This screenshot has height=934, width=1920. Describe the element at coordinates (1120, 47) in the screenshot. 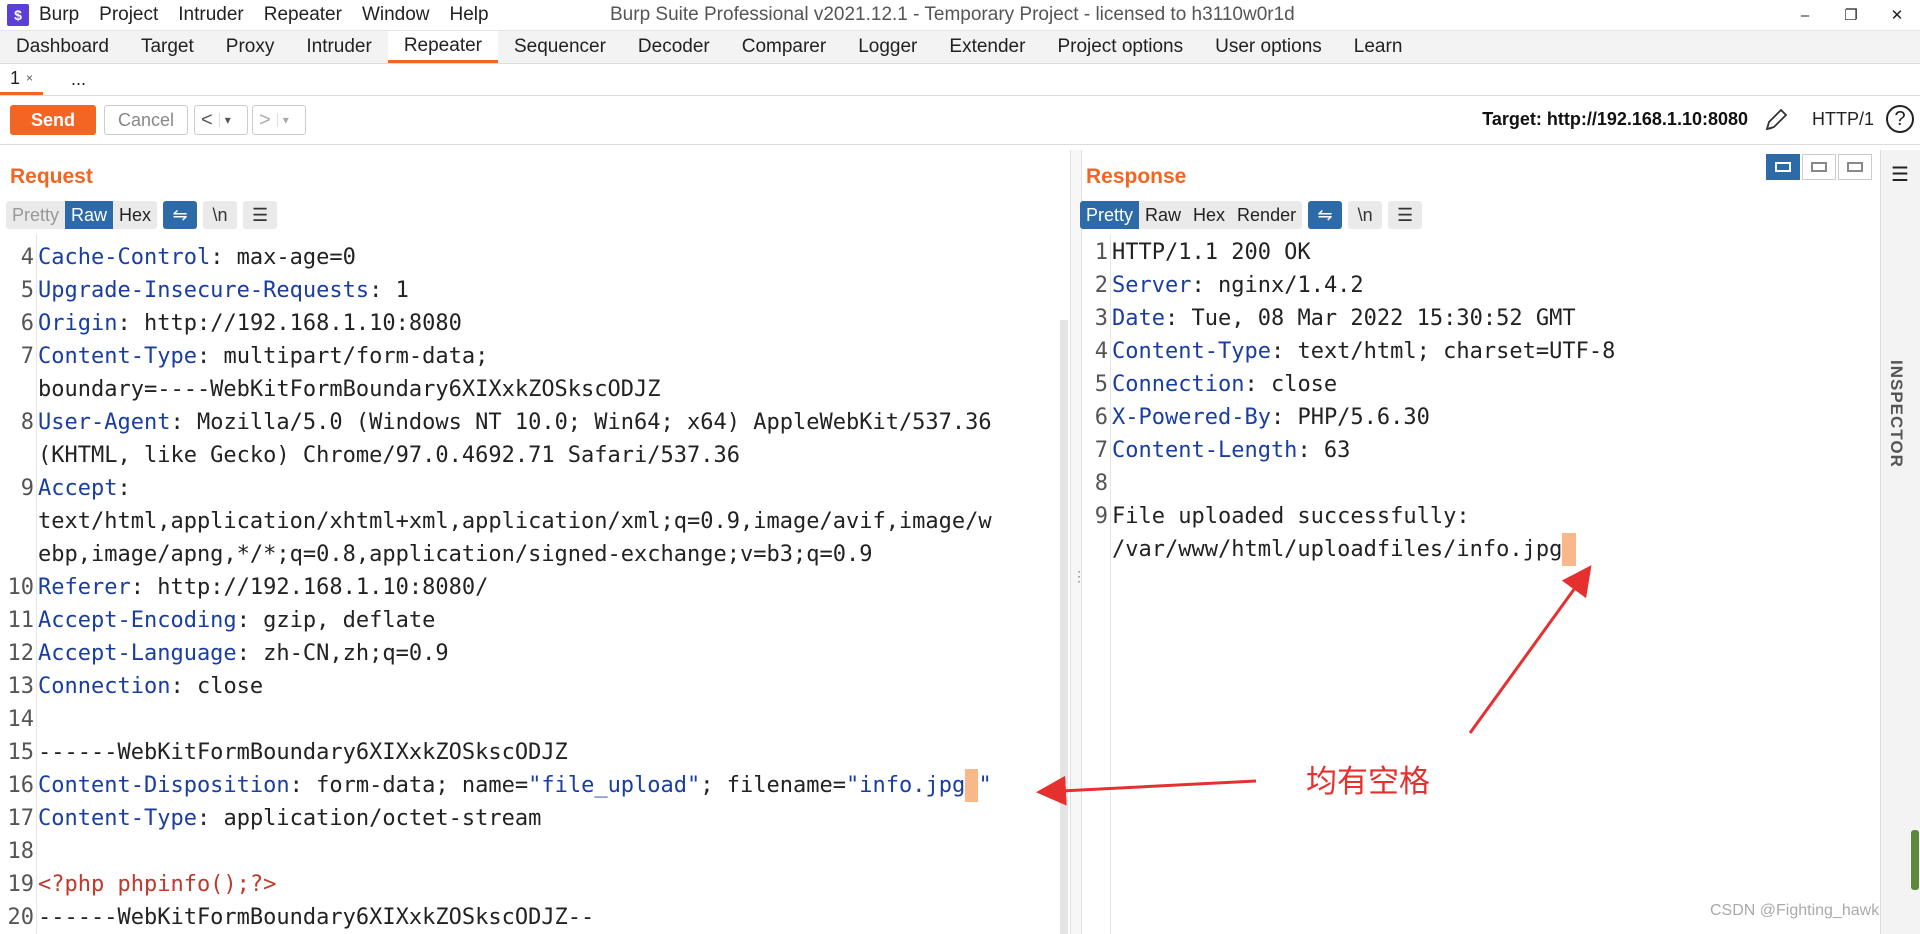

I see `tab-project-options: Project options` at that location.